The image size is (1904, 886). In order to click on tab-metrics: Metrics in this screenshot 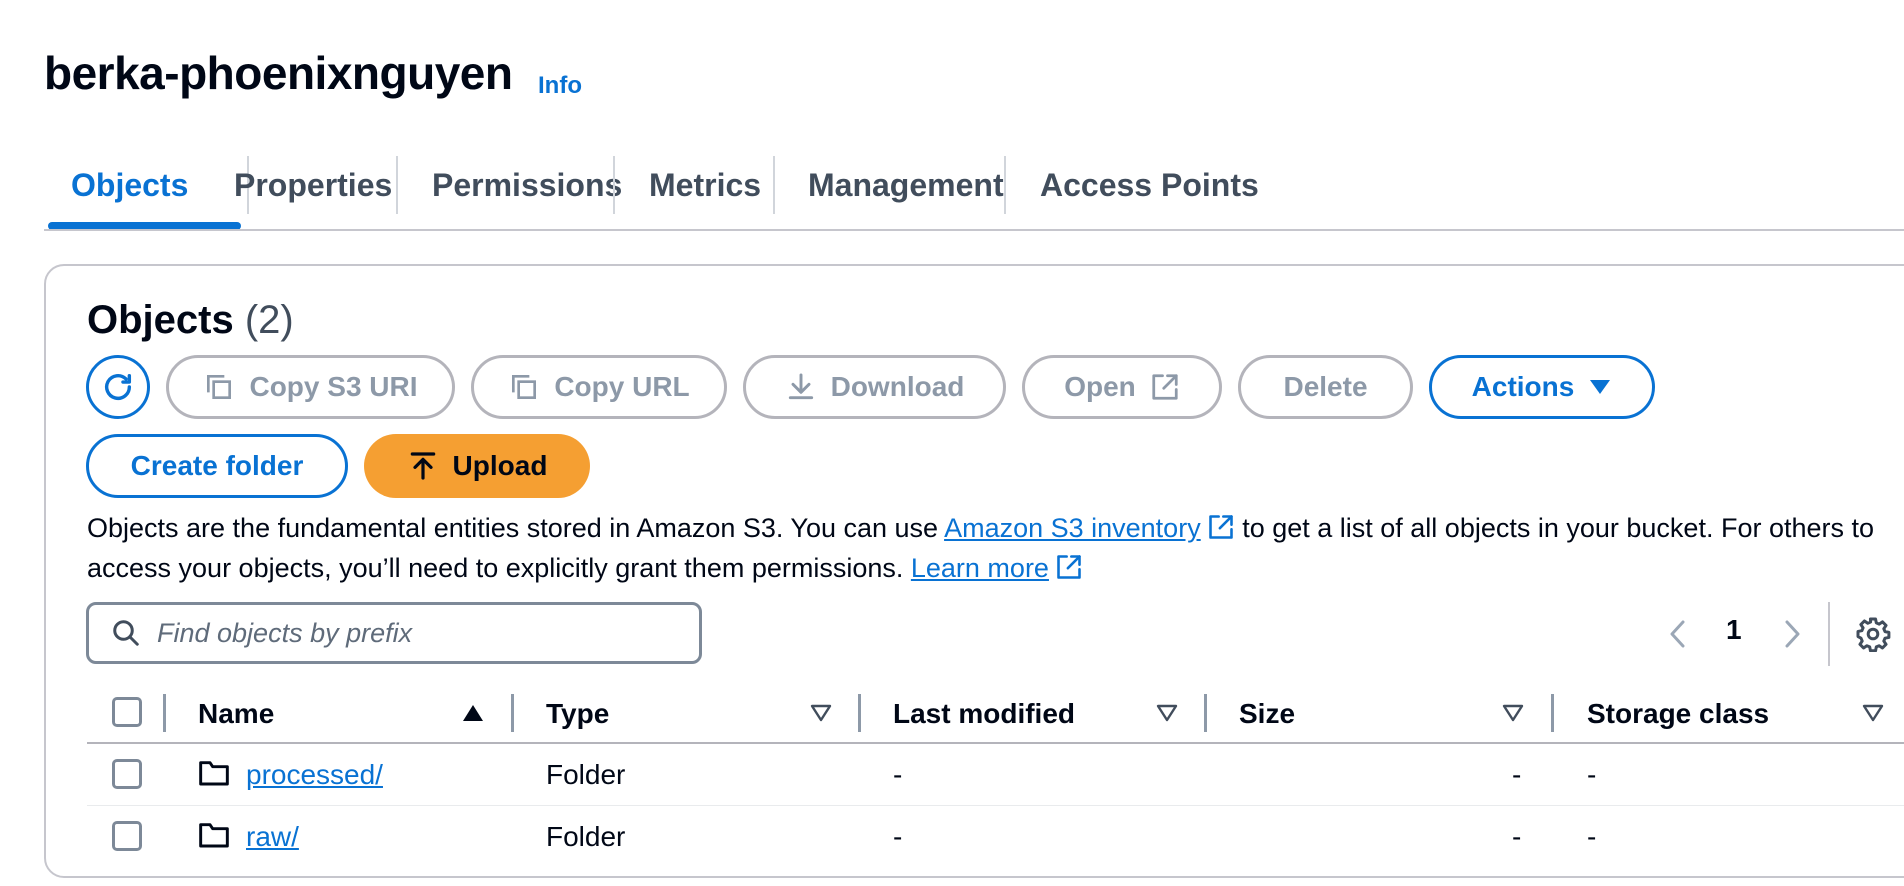, I will do `click(705, 190)`.